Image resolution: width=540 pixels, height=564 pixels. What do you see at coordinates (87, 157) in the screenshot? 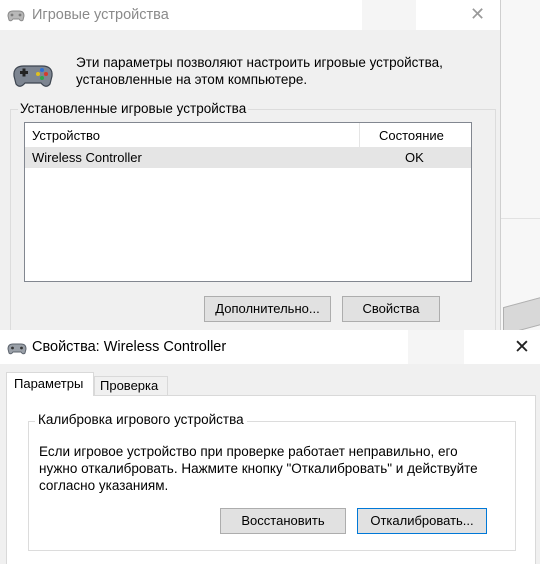
I see `device-name-cell: Wireless Controller` at bounding box center [87, 157].